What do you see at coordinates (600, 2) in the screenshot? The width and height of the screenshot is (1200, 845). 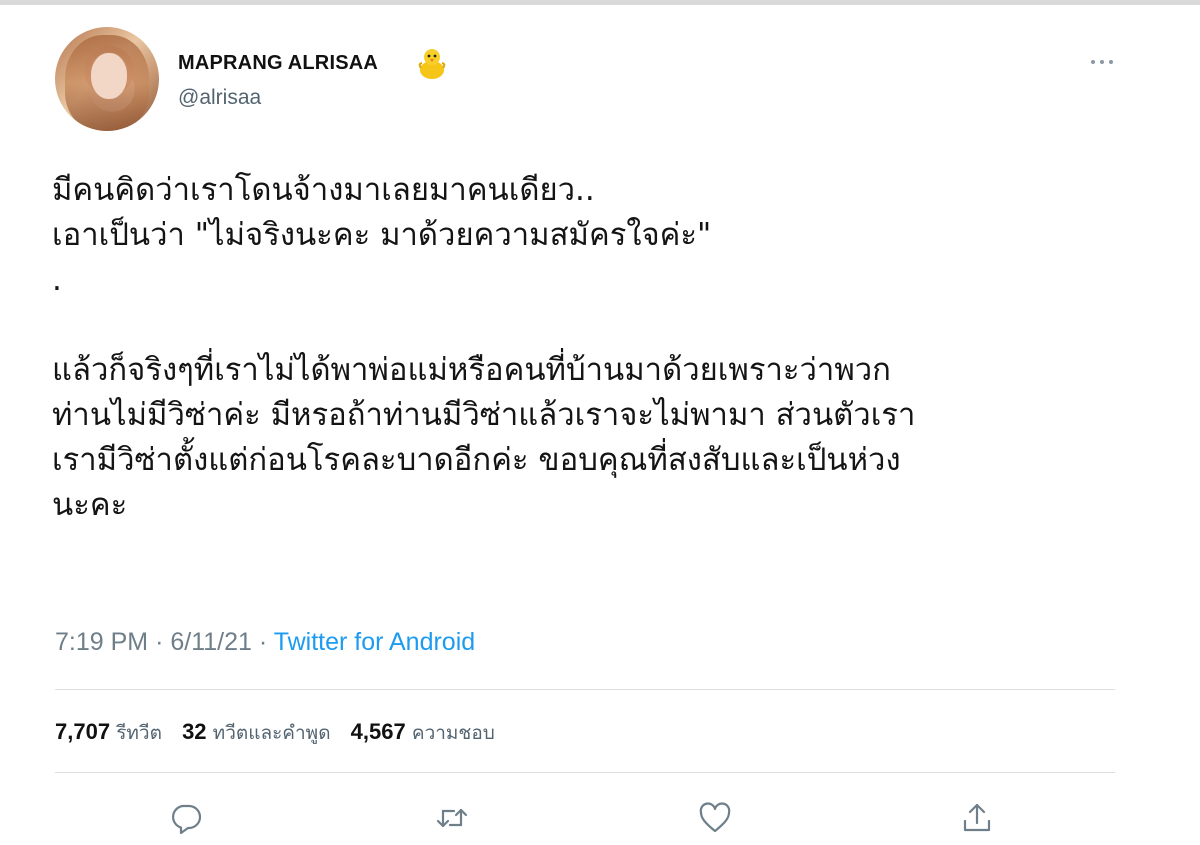 I see `top-edge-divider` at bounding box center [600, 2].